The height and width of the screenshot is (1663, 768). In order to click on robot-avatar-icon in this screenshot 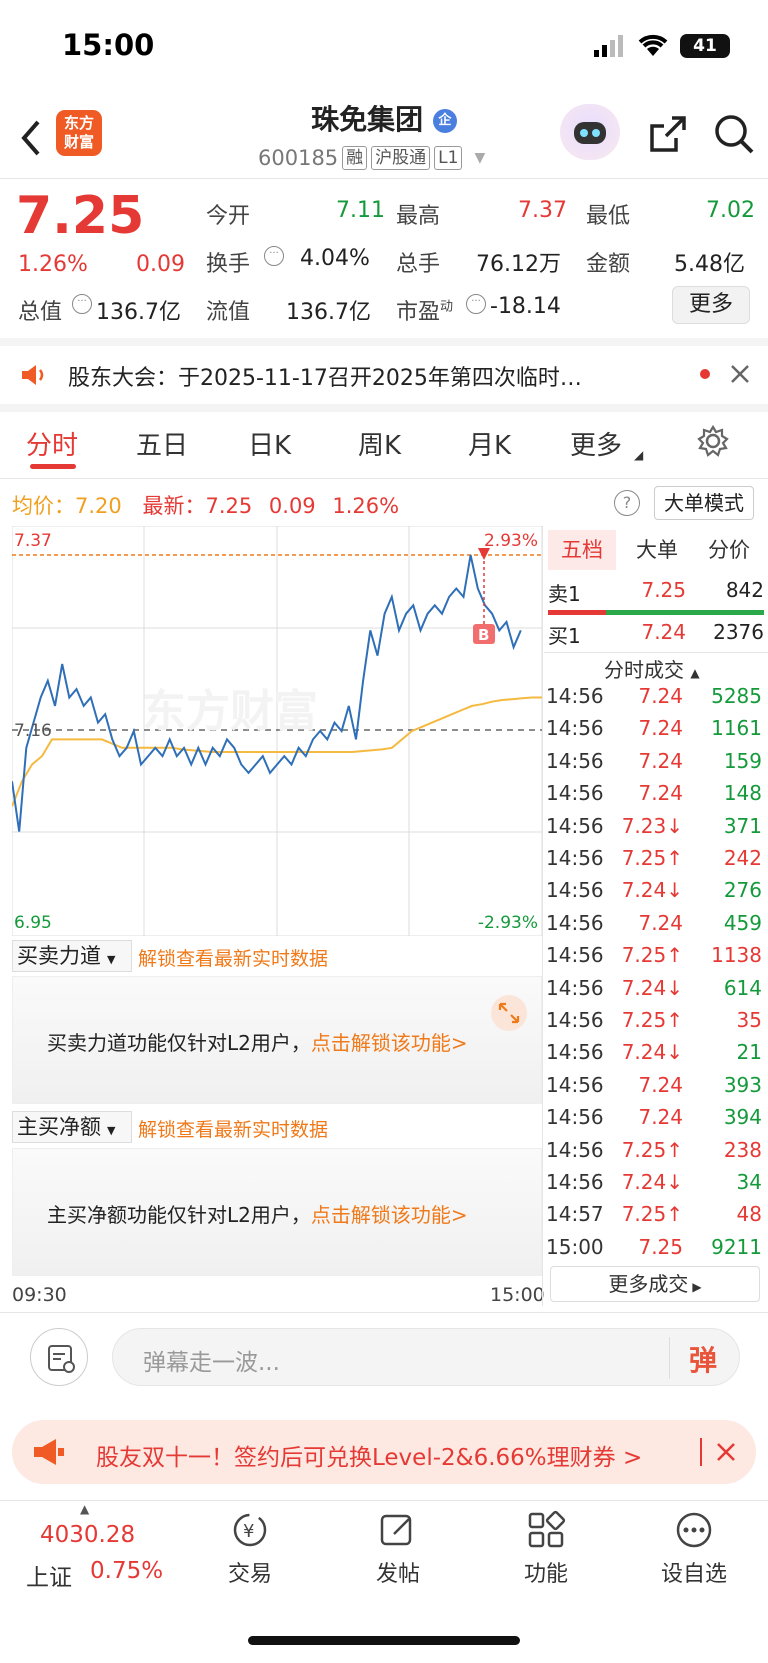, I will do `click(590, 132)`.